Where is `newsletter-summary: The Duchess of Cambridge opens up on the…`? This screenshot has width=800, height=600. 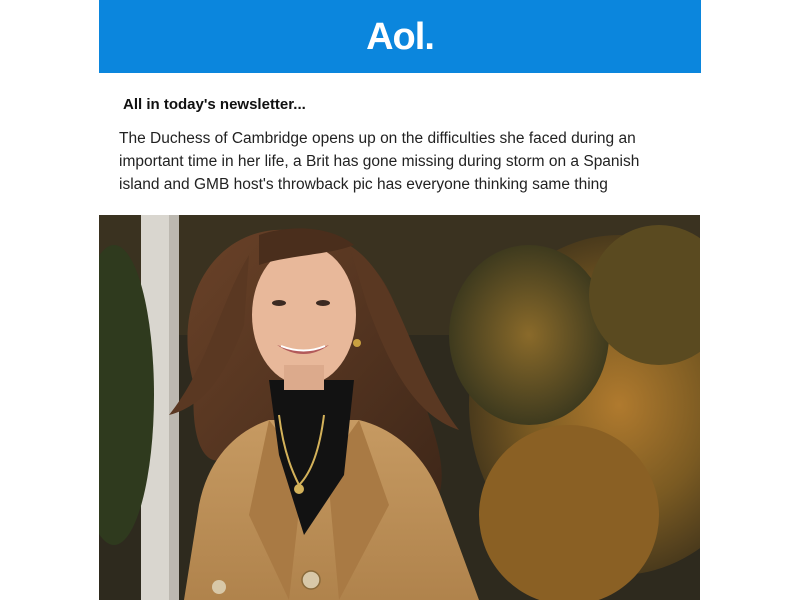
newsletter-summary: The Duchess of Cambridge opens up on the… is located at coordinates (379, 161).